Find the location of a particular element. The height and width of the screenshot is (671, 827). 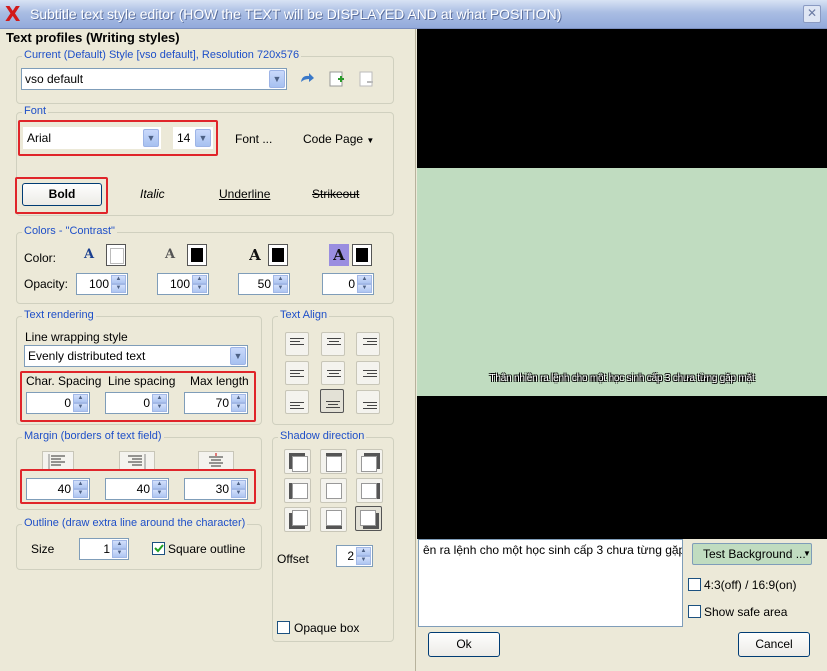

align-top-left-button is located at coordinates (297, 344).